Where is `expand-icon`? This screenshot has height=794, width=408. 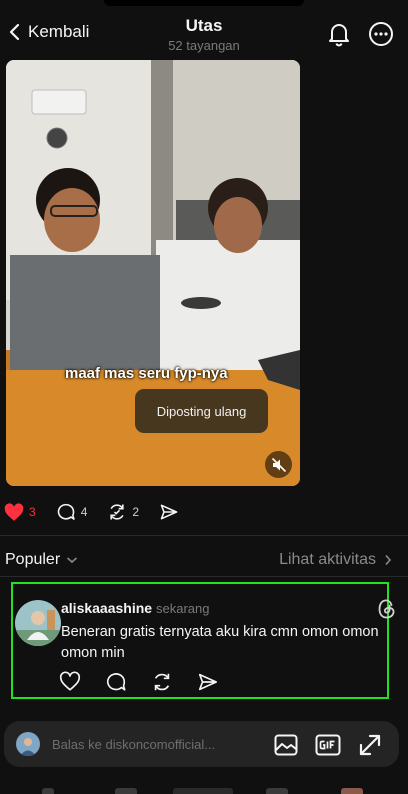 expand-icon is located at coordinates (370, 745).